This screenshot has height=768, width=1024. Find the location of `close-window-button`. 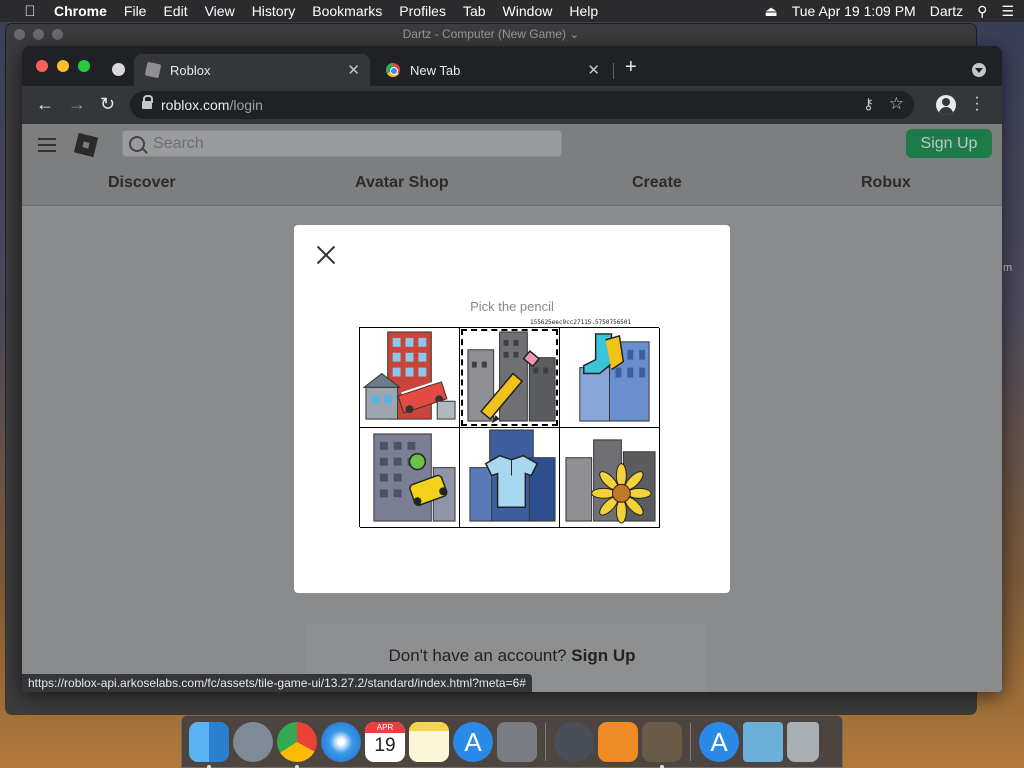

close-window-button is located at coordinates (42, 66).